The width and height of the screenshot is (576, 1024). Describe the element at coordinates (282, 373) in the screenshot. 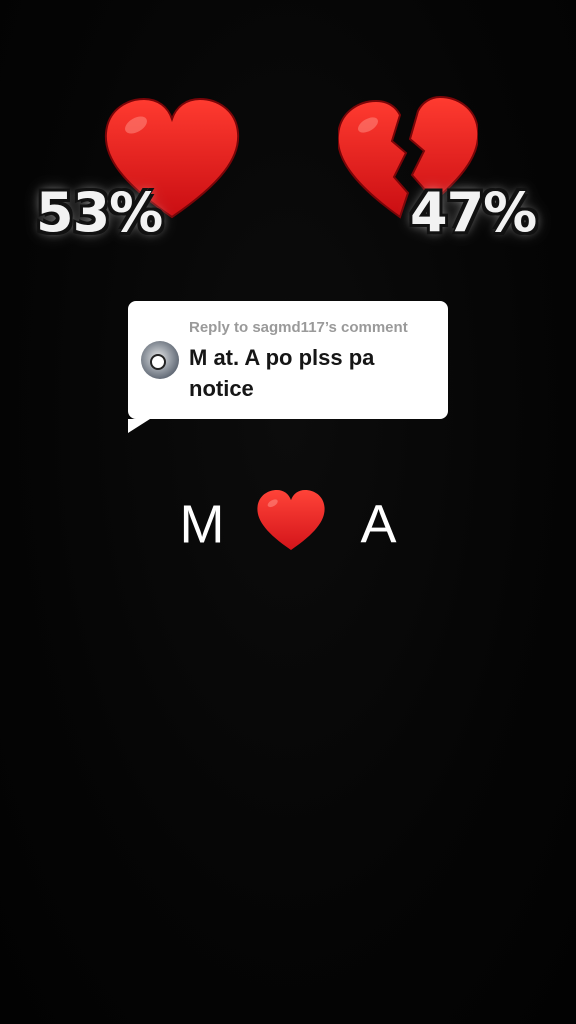

I see `reply-comment-text: M at. A po plss pa notice` at that location.